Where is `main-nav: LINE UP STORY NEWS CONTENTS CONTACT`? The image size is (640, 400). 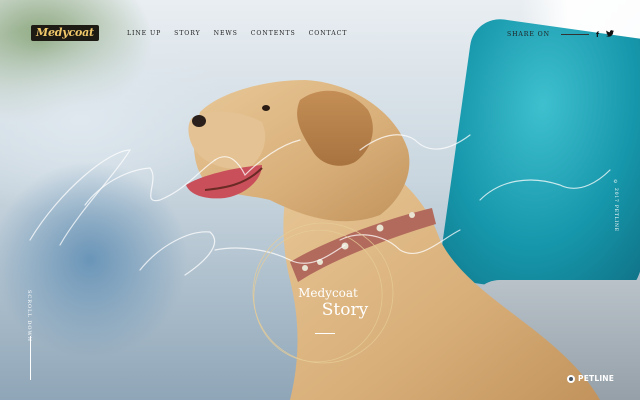
main-nav: LINE UP STORY NEWS CONTENTS CONTACT is located at coordinates (237, 33).